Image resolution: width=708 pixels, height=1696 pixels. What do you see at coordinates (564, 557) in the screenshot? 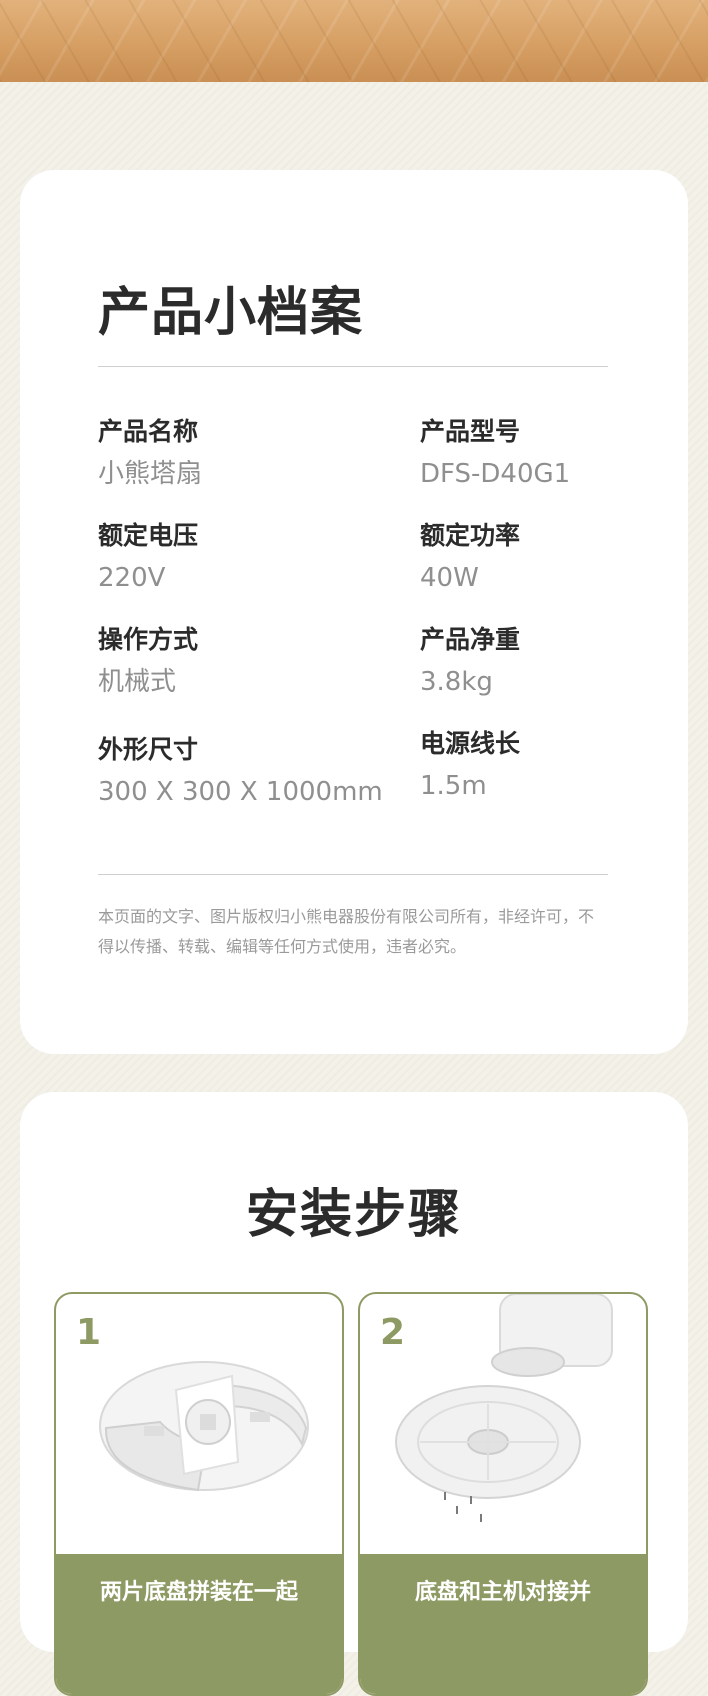
I see `spec-power: 额定功率 40W` at bounding box center [564, 557].